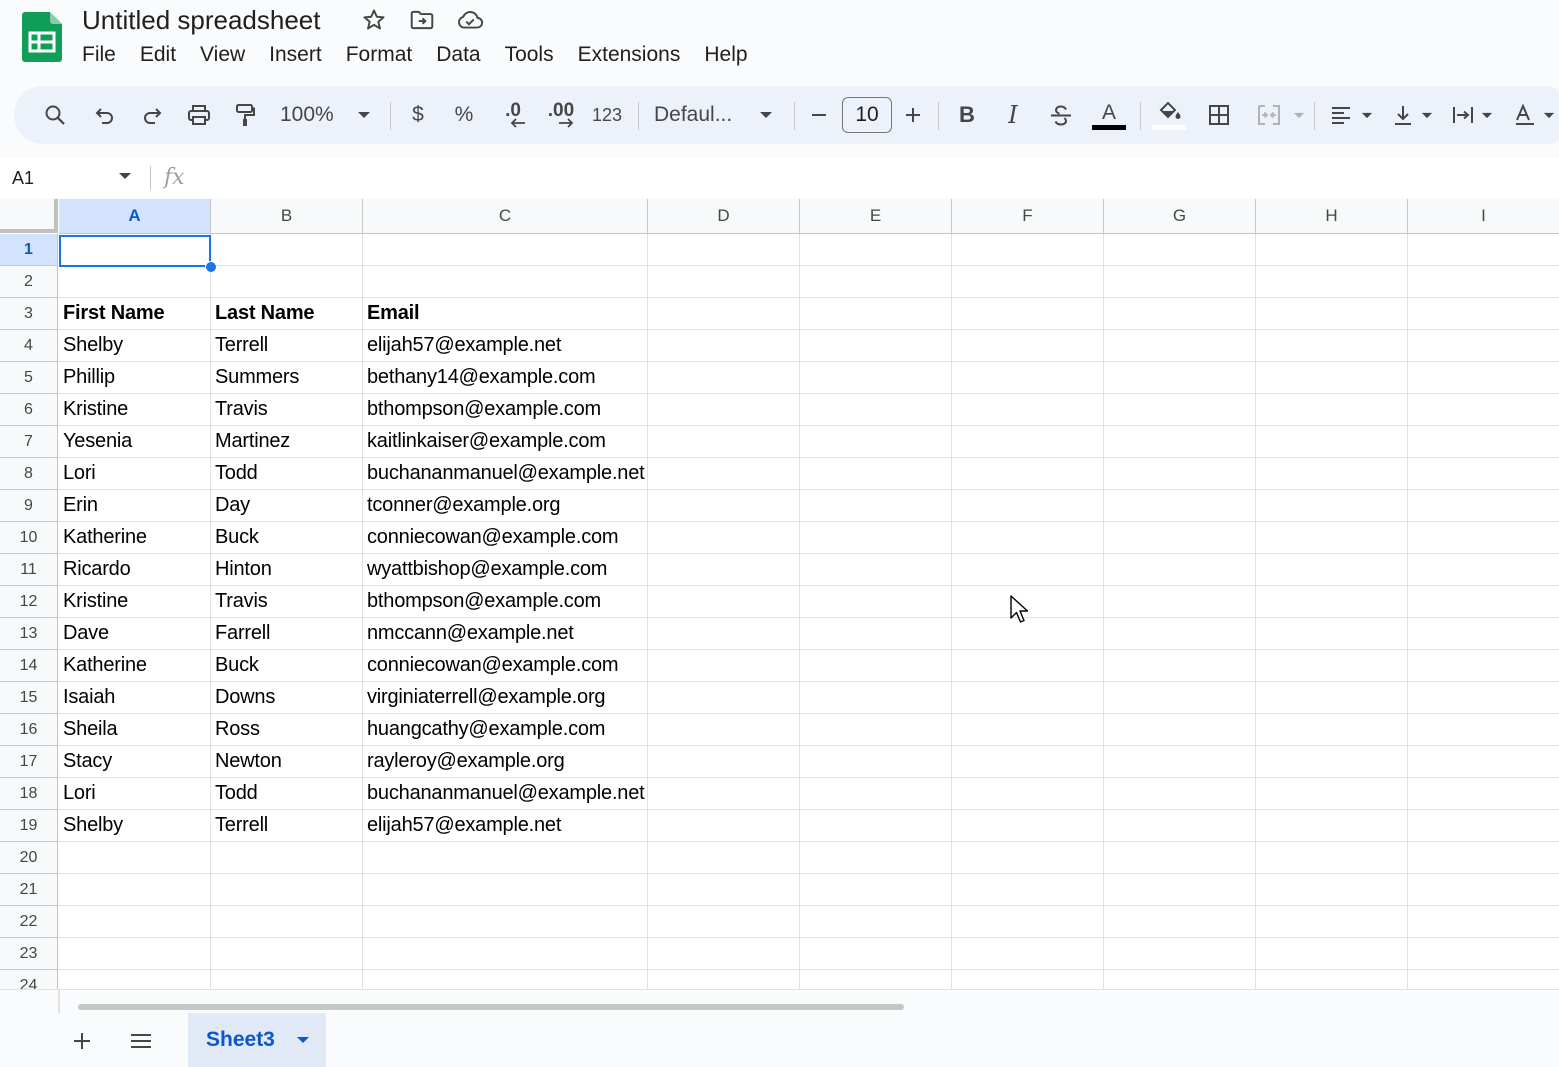 This screenshot has height=1067, width=1559. What do you see at coordinates (1483, 890) in the screenshot?
I see `cell-i21` at bounding box center [1483, 890].